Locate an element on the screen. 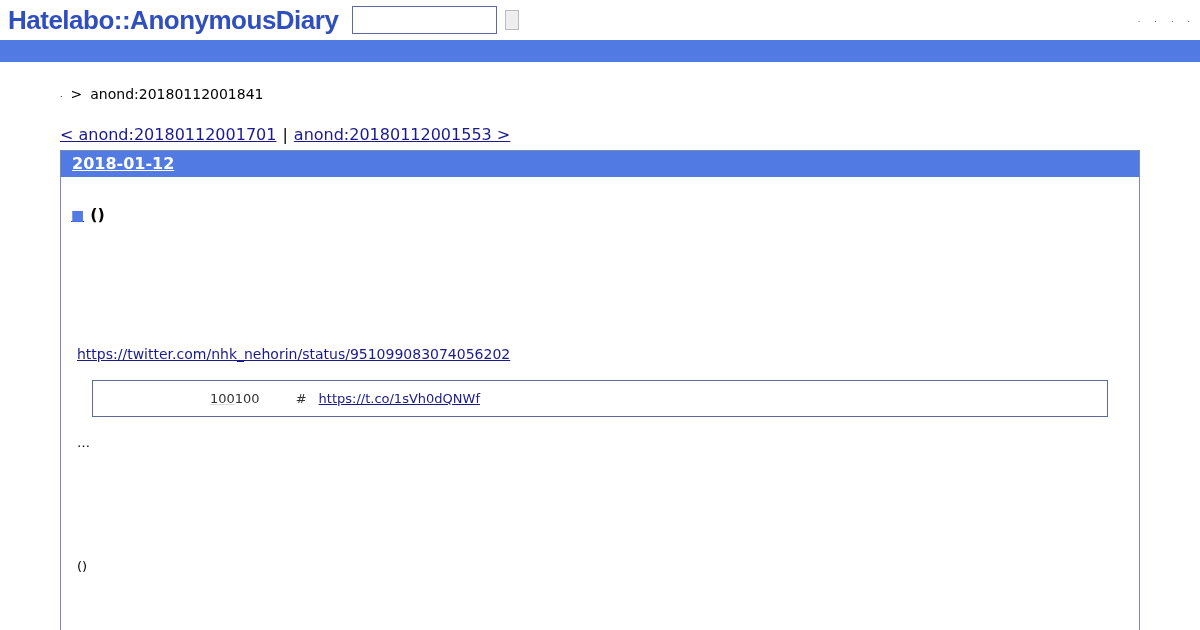 Image resolution: width=1200 pixels, height=630 pixels. breadcrumb-current: anond:20180112001841 is located at coordinates (177, 94).